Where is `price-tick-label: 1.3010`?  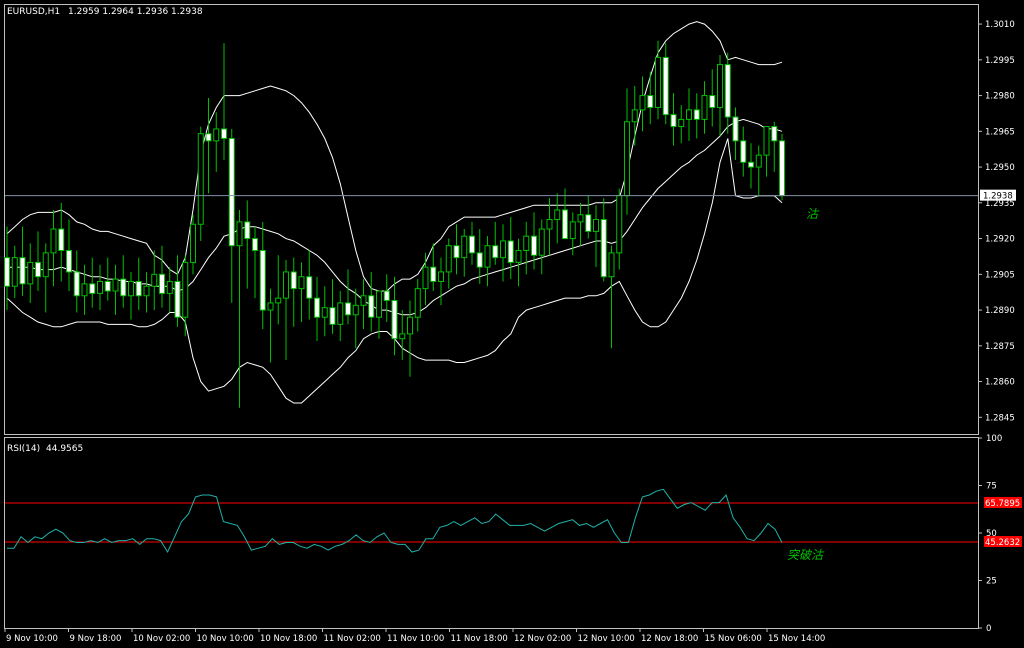
price-tick-label: 1.3010 is located at coordinates (1000, 25).